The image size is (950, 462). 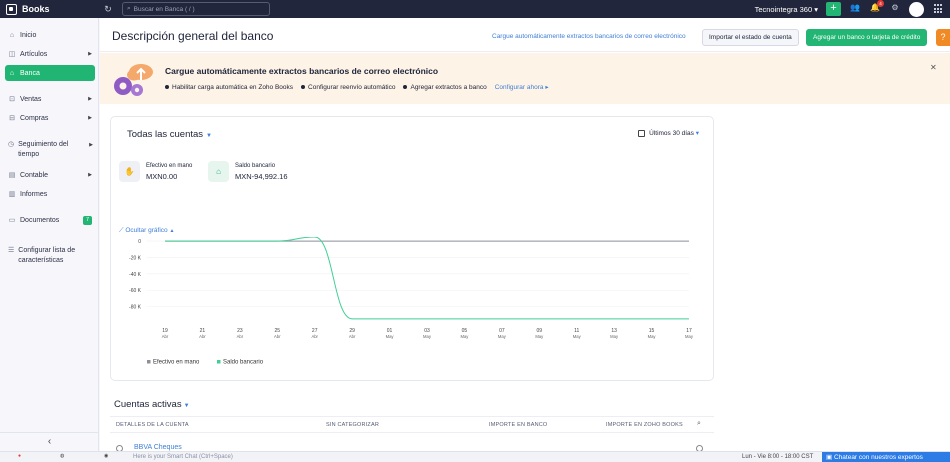 I want to click on line-chart-icon: ⟋, so click(x=121, y=230).